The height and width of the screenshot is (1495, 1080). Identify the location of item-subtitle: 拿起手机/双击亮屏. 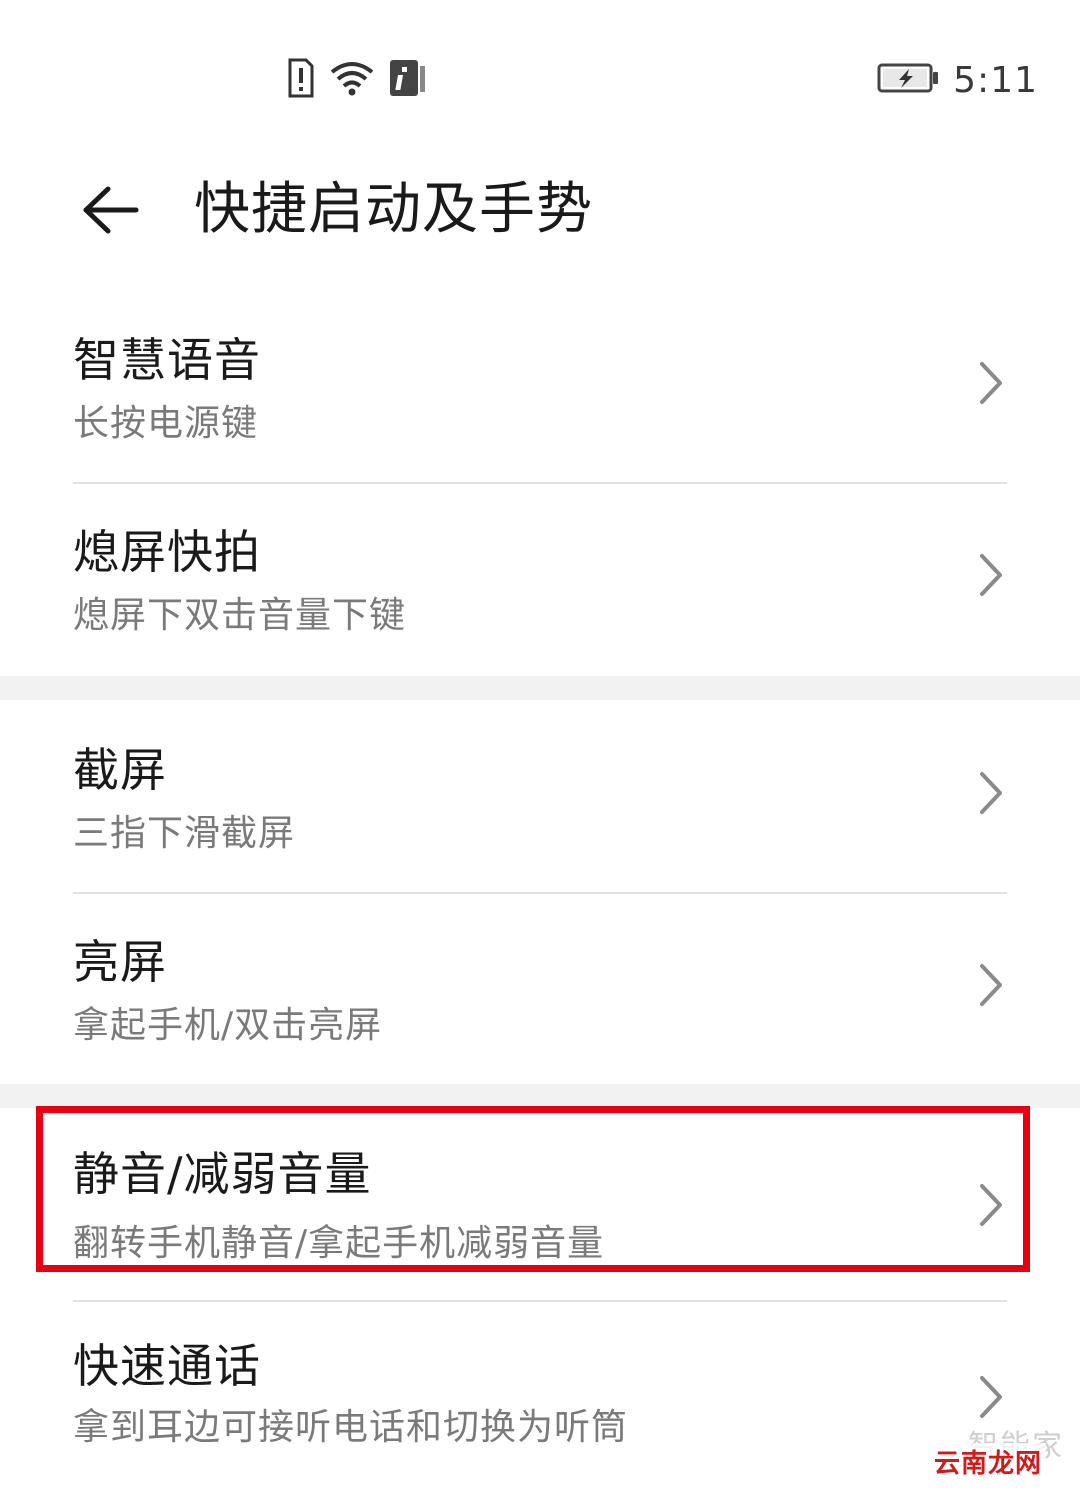
(228, 1025).